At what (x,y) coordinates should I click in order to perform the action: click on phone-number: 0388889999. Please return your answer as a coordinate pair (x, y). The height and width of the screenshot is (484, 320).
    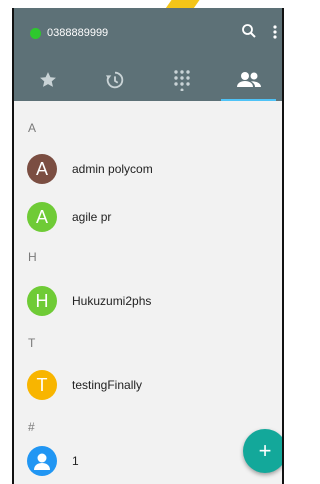
    Looking at the image, I should click on (78, 33).